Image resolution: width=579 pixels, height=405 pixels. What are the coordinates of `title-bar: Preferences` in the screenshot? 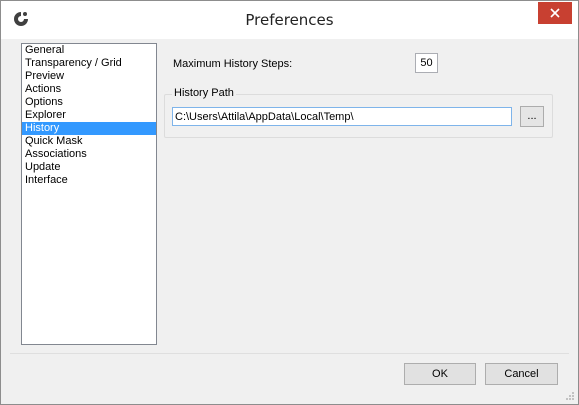 It's located at (289, 20).